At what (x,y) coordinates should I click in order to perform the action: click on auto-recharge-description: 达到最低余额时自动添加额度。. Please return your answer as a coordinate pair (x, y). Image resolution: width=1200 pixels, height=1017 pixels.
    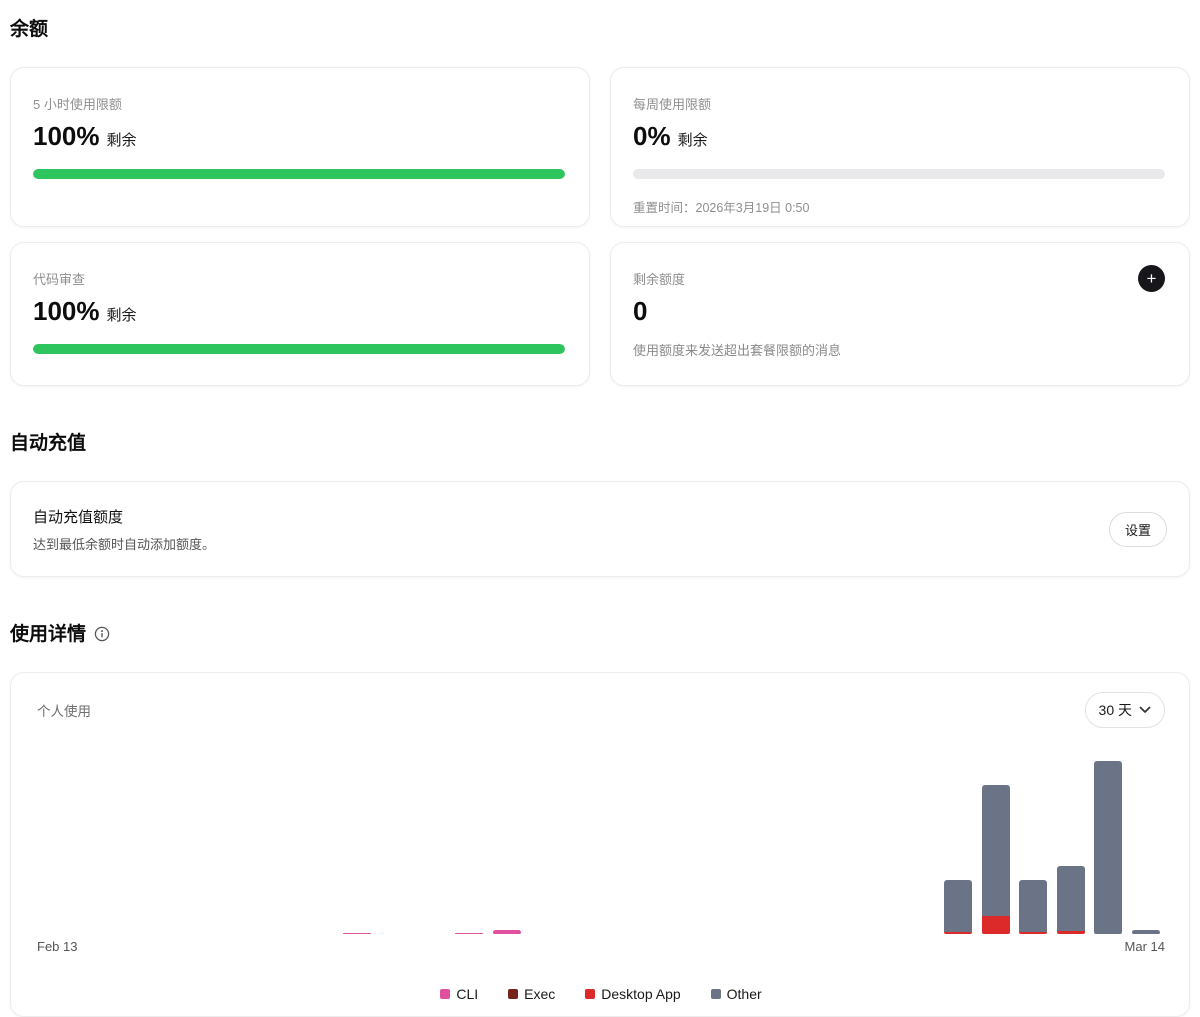
    Looking at the image, I should click on (124, 544).